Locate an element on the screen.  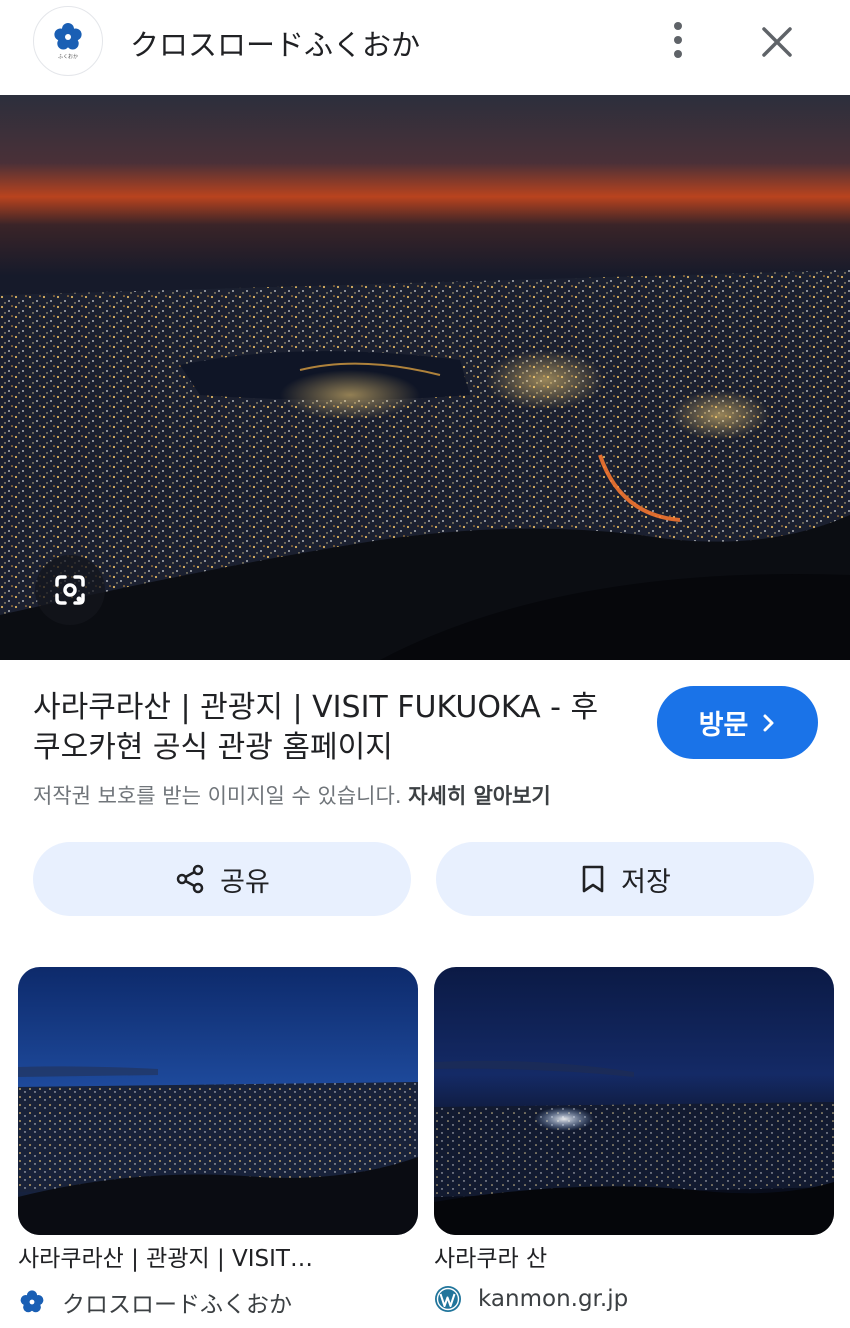
related-source: クロスロードふくおか is located at coordinates (218, 1302).